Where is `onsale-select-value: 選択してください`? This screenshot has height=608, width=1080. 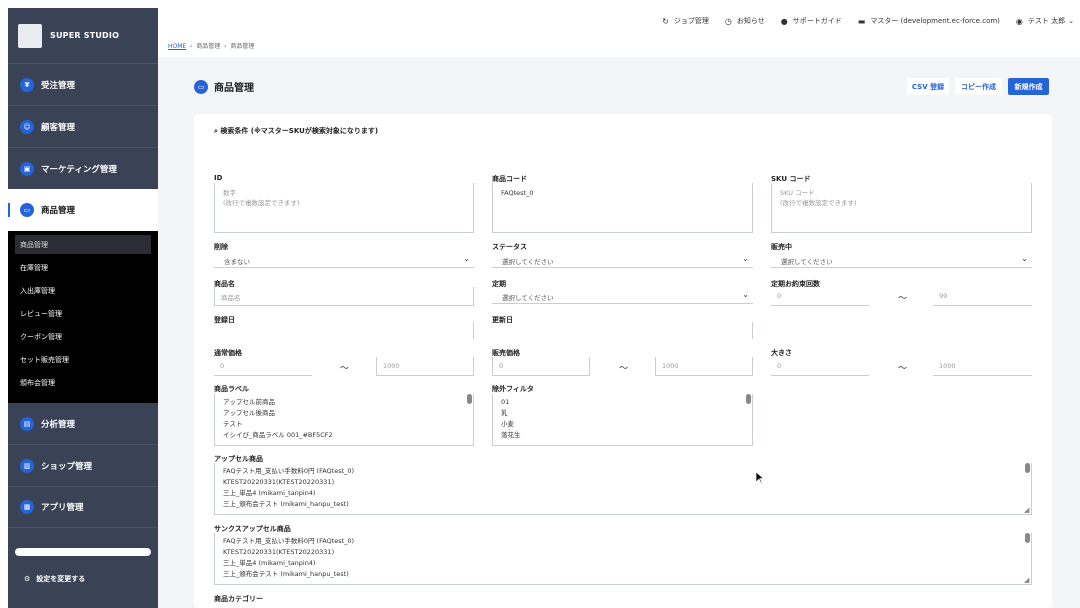 onsale-select-value: 選択してください is located at coordinates (807, 262).